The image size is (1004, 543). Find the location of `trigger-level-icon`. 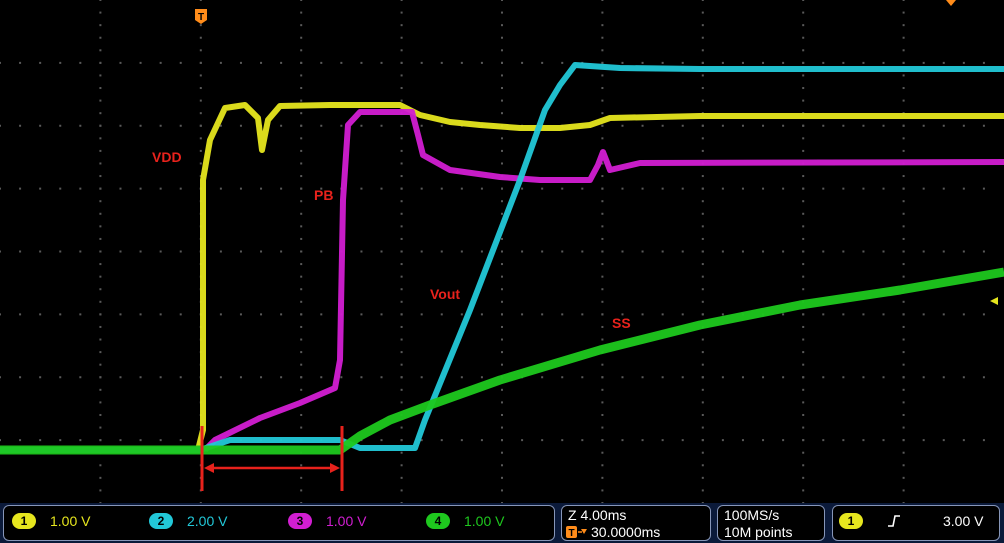

trigger-level-icon is located at coordinates (994, 301).